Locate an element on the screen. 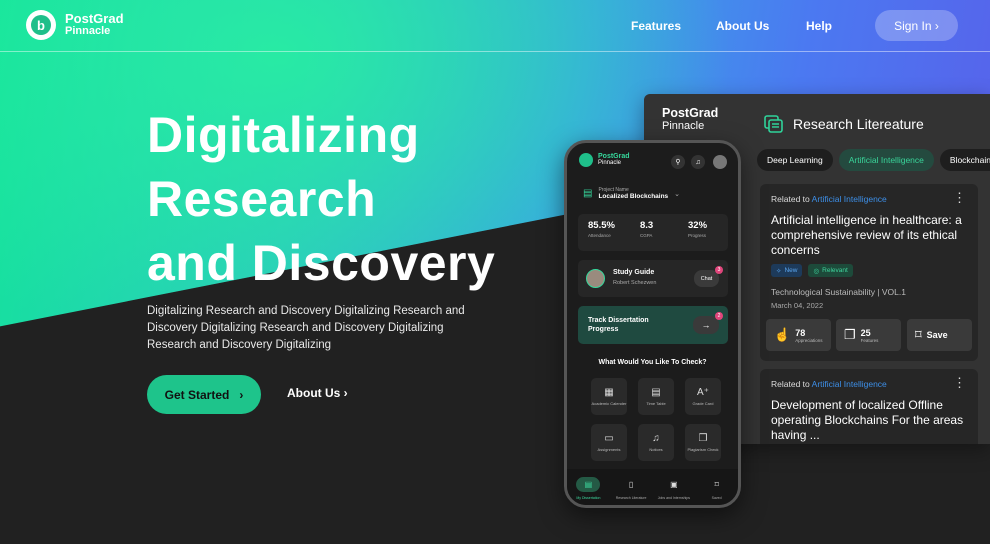  chip-deep-learning: Deep Learning is located at coordinates (795, 160).